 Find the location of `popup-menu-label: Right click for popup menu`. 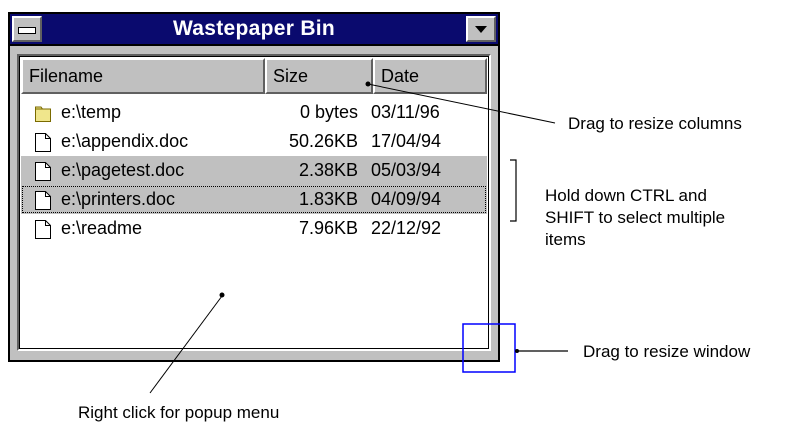

popup-menu-label: Right click for popup menu is located at coordinates (179, 412).